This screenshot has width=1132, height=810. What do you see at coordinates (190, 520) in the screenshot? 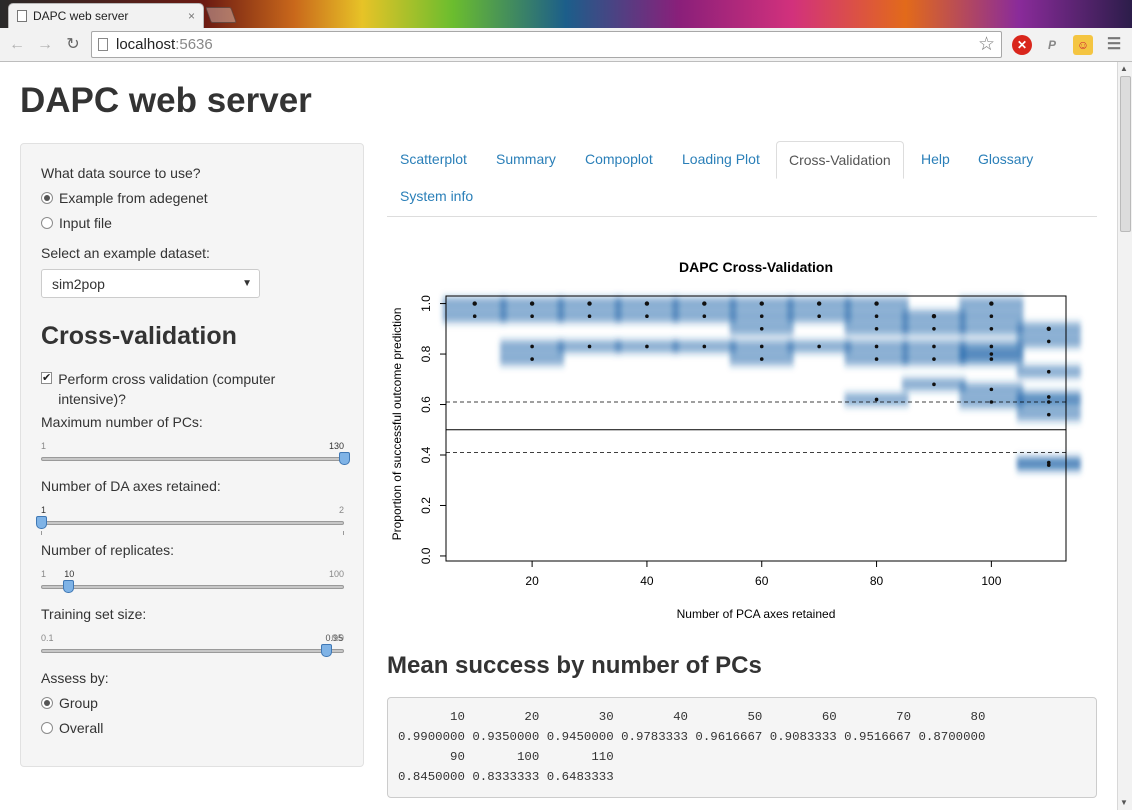
I see `da-axes-slider: 2 1` at bounding box center [190, 520].